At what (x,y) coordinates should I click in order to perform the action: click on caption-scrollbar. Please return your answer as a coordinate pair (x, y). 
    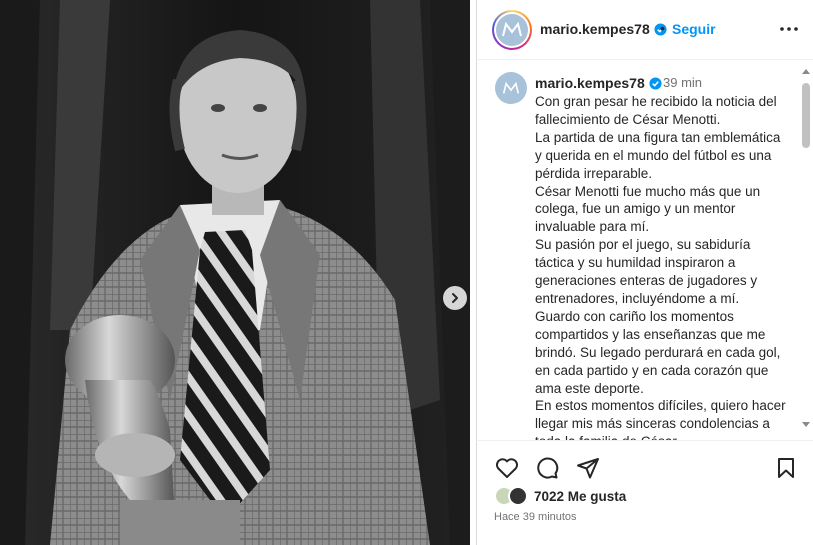
    Looking at the image, I should click on (806, 251).